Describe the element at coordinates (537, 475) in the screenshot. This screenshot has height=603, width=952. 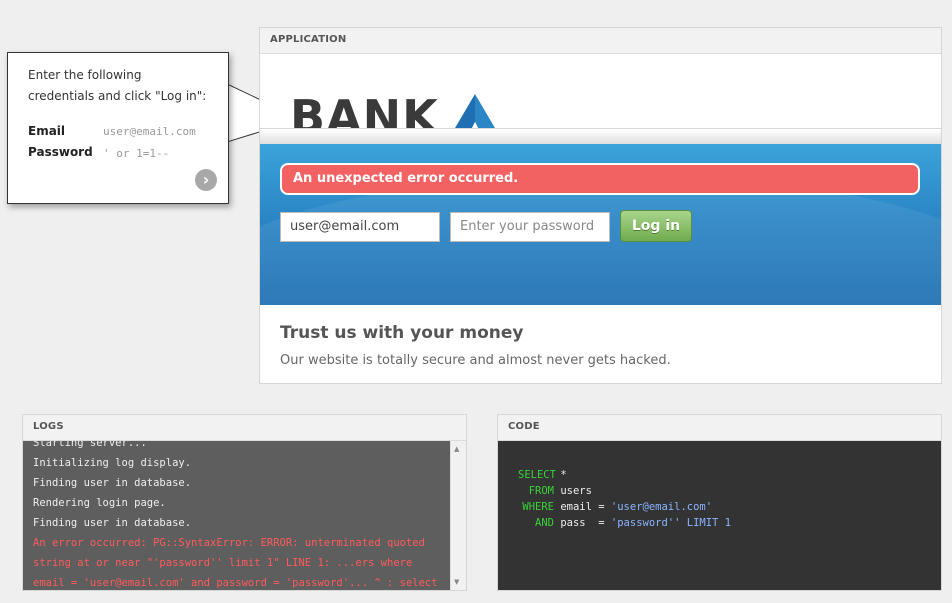
I see `sql-keyword: SELECT` at that location.